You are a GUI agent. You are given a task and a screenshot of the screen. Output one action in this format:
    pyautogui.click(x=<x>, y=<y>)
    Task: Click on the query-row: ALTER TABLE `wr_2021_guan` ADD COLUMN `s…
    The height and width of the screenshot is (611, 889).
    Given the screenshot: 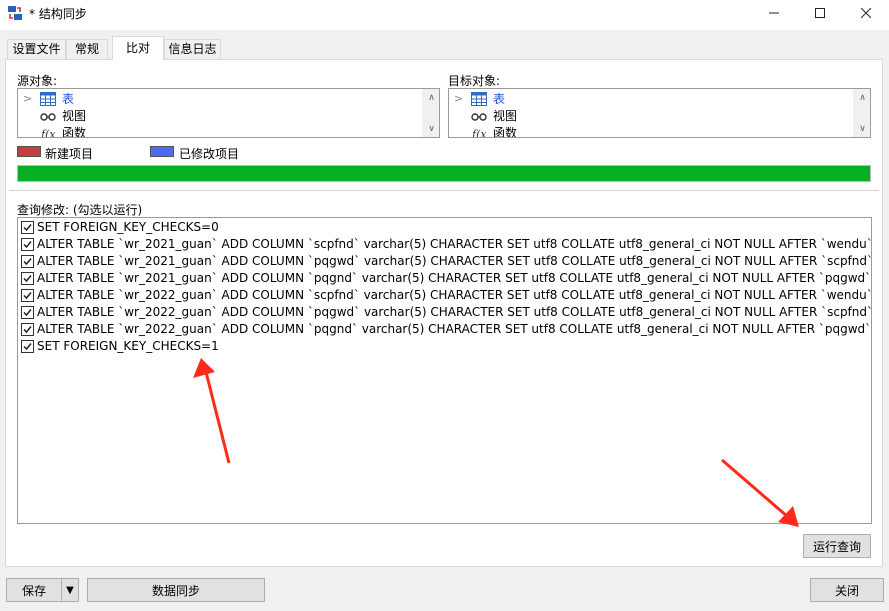 What is the action you would take?
    pyautogui.click(x=446, y=244)
    